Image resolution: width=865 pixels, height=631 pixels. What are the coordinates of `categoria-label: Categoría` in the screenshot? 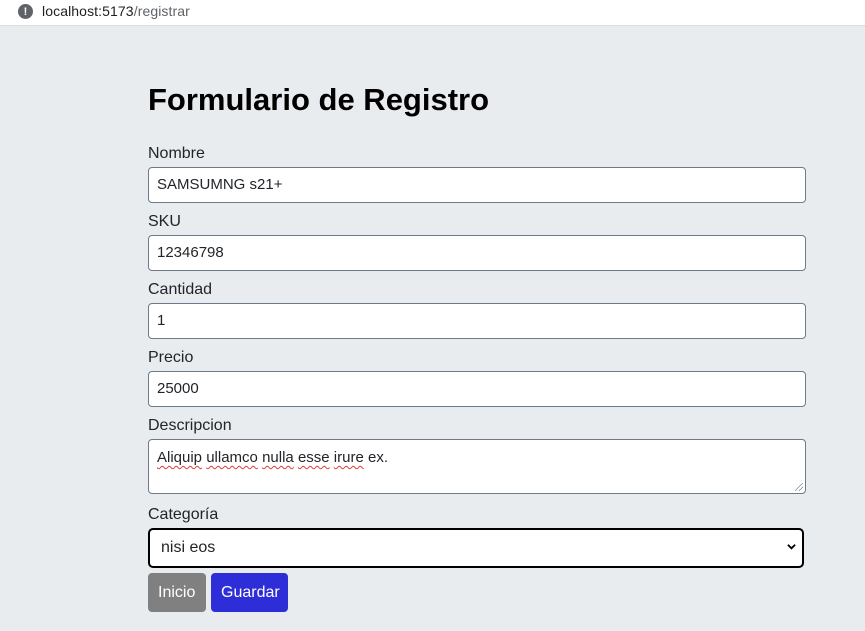 It's located at (183, 514).